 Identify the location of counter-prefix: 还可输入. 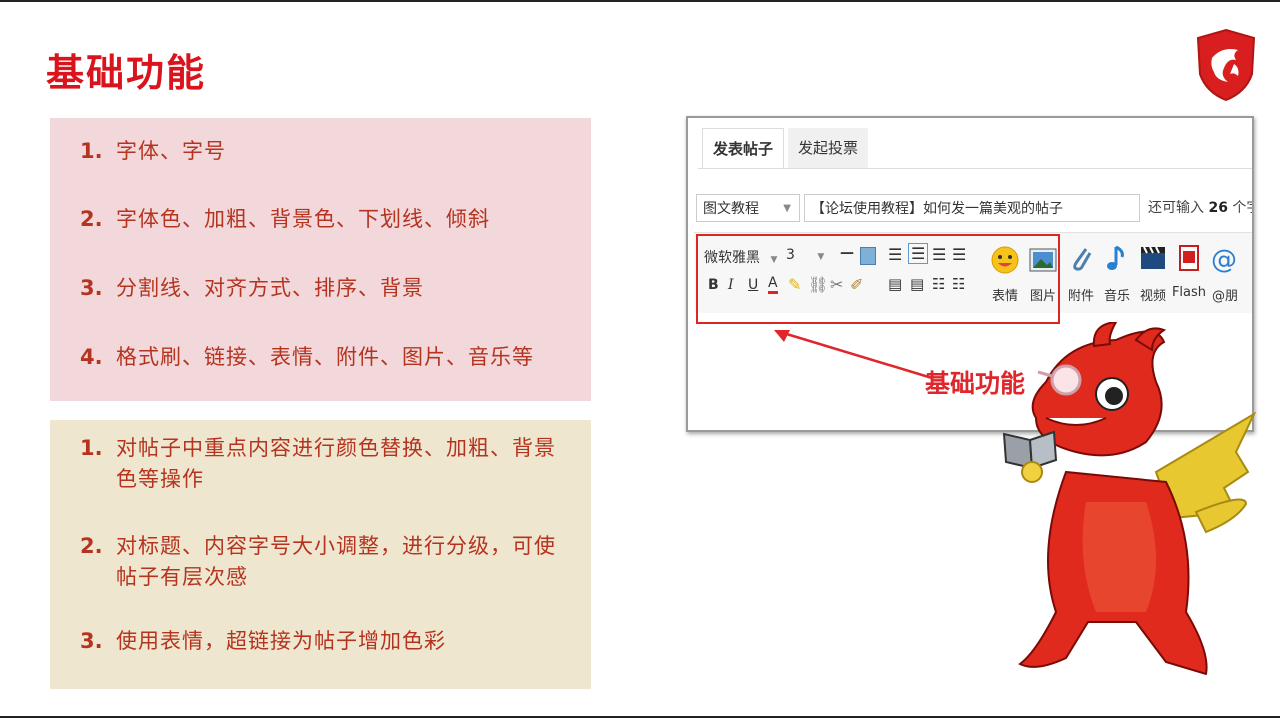
(1176, 208).